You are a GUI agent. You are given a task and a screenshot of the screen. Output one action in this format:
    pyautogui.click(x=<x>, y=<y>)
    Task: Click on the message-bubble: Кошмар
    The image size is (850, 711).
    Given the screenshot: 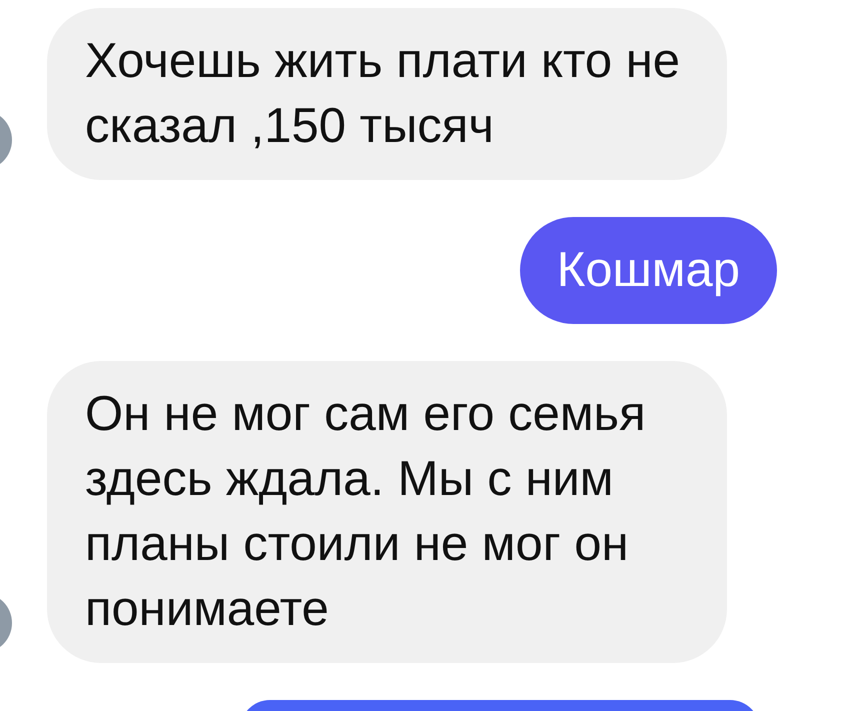 What is the action you would take?
    pyautogui.click(x=648, y=270)
    